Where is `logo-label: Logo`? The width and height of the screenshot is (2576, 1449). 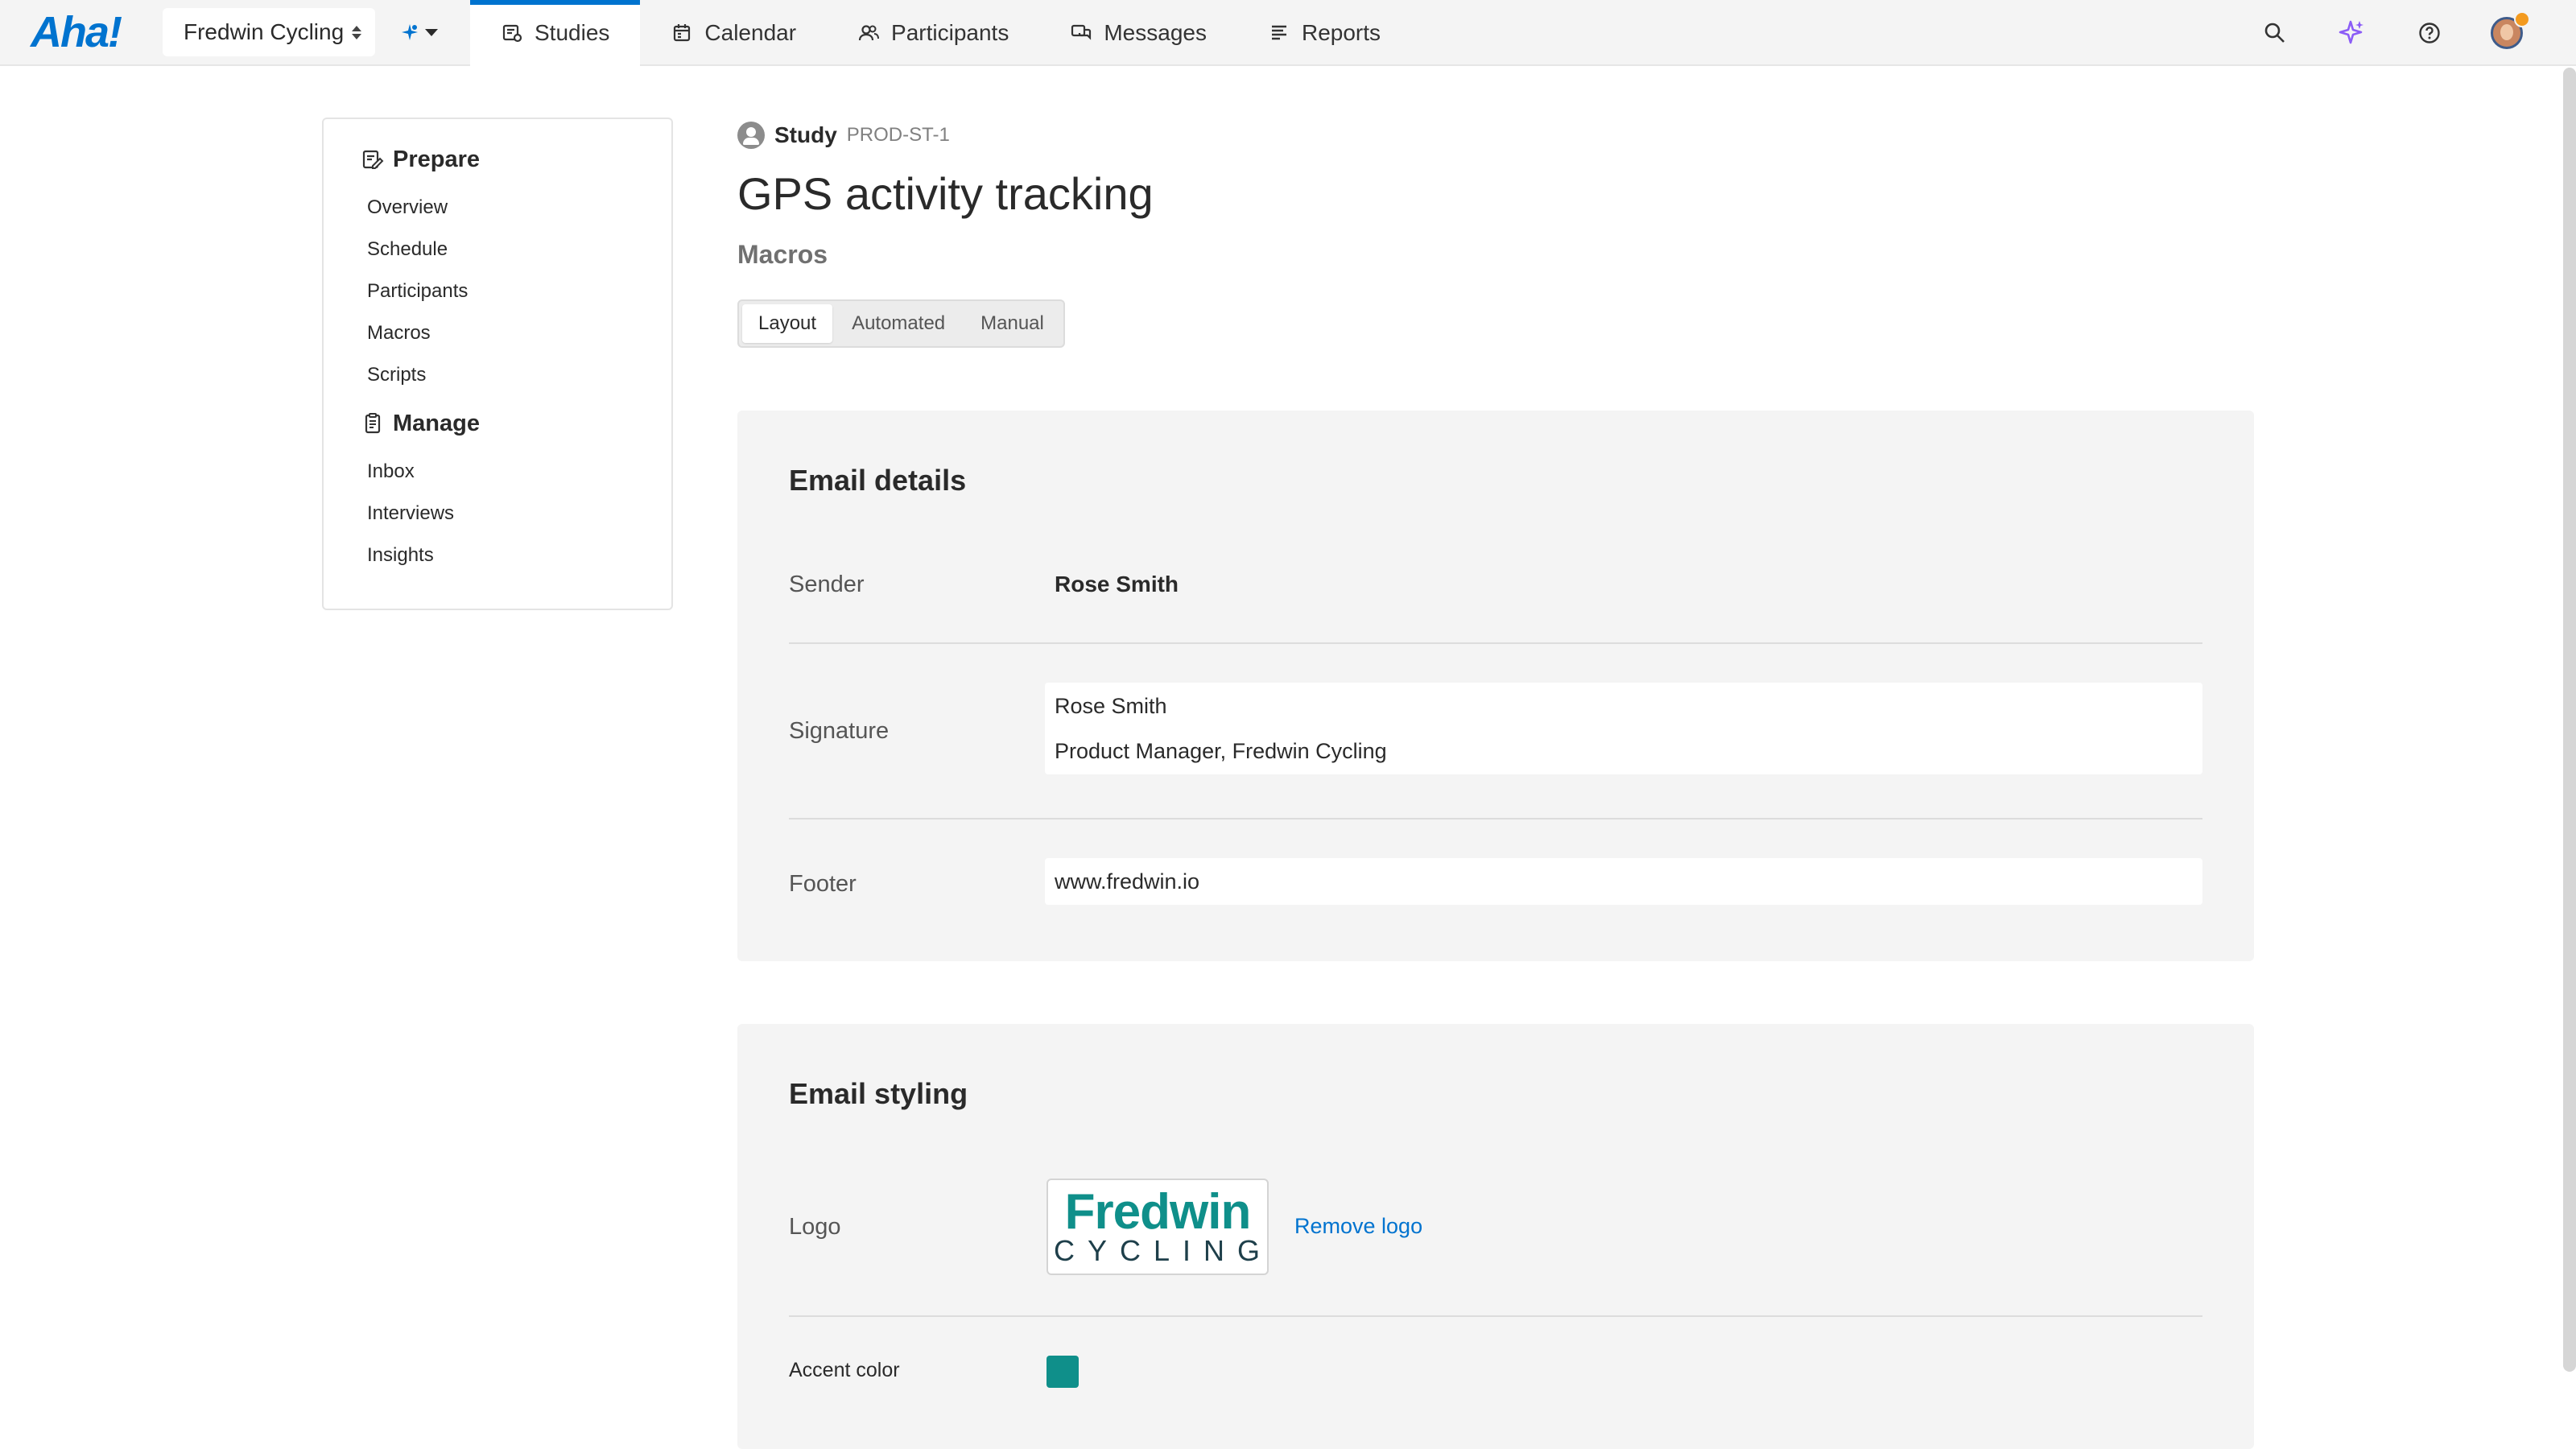
logo-label: Logo is located at coordinates (815, 1227).